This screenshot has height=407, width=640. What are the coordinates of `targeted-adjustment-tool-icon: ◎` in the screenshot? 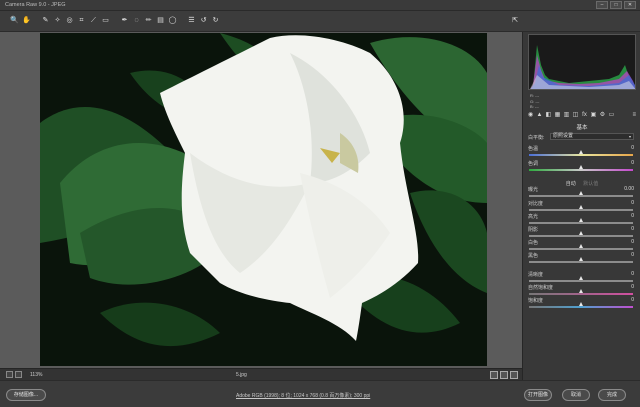 It's located at (69, 21).